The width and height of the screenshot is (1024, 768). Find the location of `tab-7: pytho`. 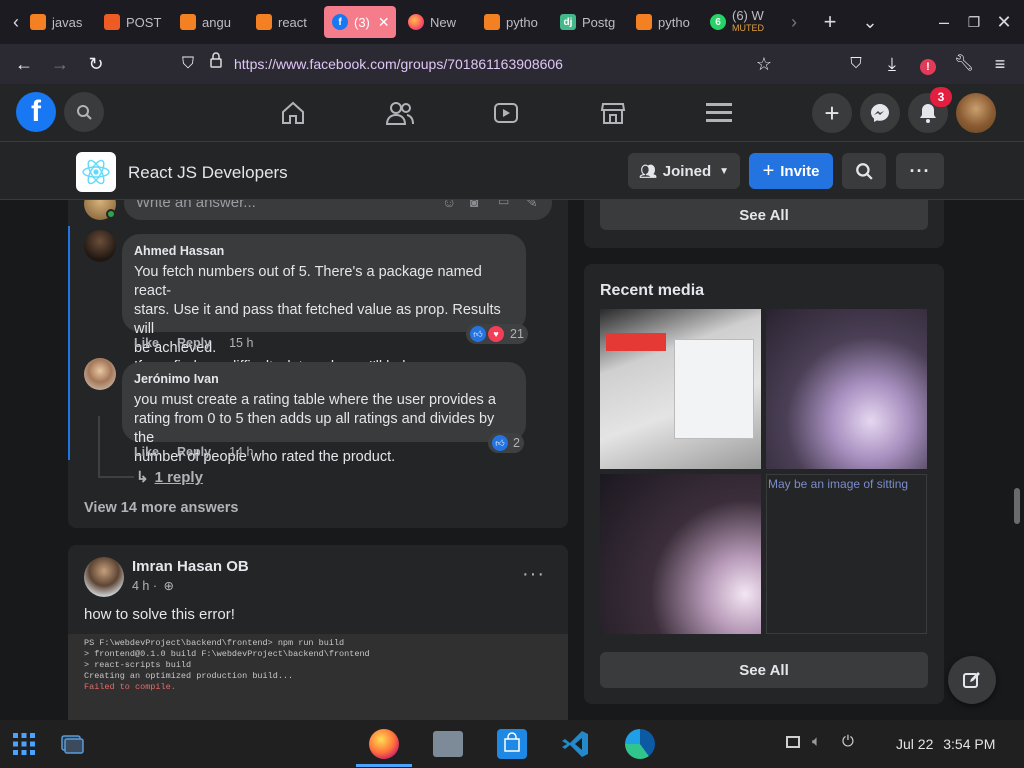

tab-7: pytho is located at coordinates (515, 22).